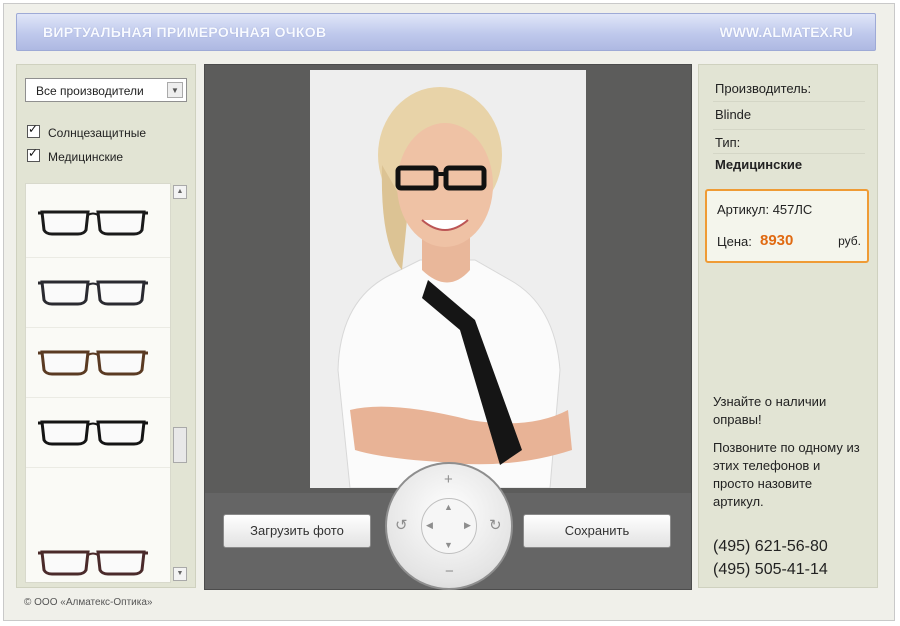 This screenshot has height=626, width=900. Describe the element at coordinates (448, 545) in the screenshot. I see `move-down-icon: ▼` at that location.